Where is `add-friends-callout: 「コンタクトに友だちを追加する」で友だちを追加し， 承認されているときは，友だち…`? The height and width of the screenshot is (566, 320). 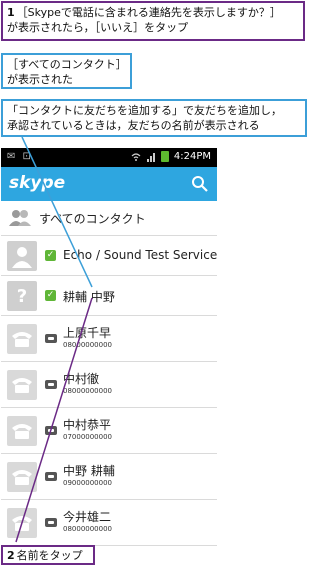
add-friends-callout: 「コンタクトに友だちを追加する」で友だちを追加し， 承認されているときは，友だち… is located at coordinates (154, 118).